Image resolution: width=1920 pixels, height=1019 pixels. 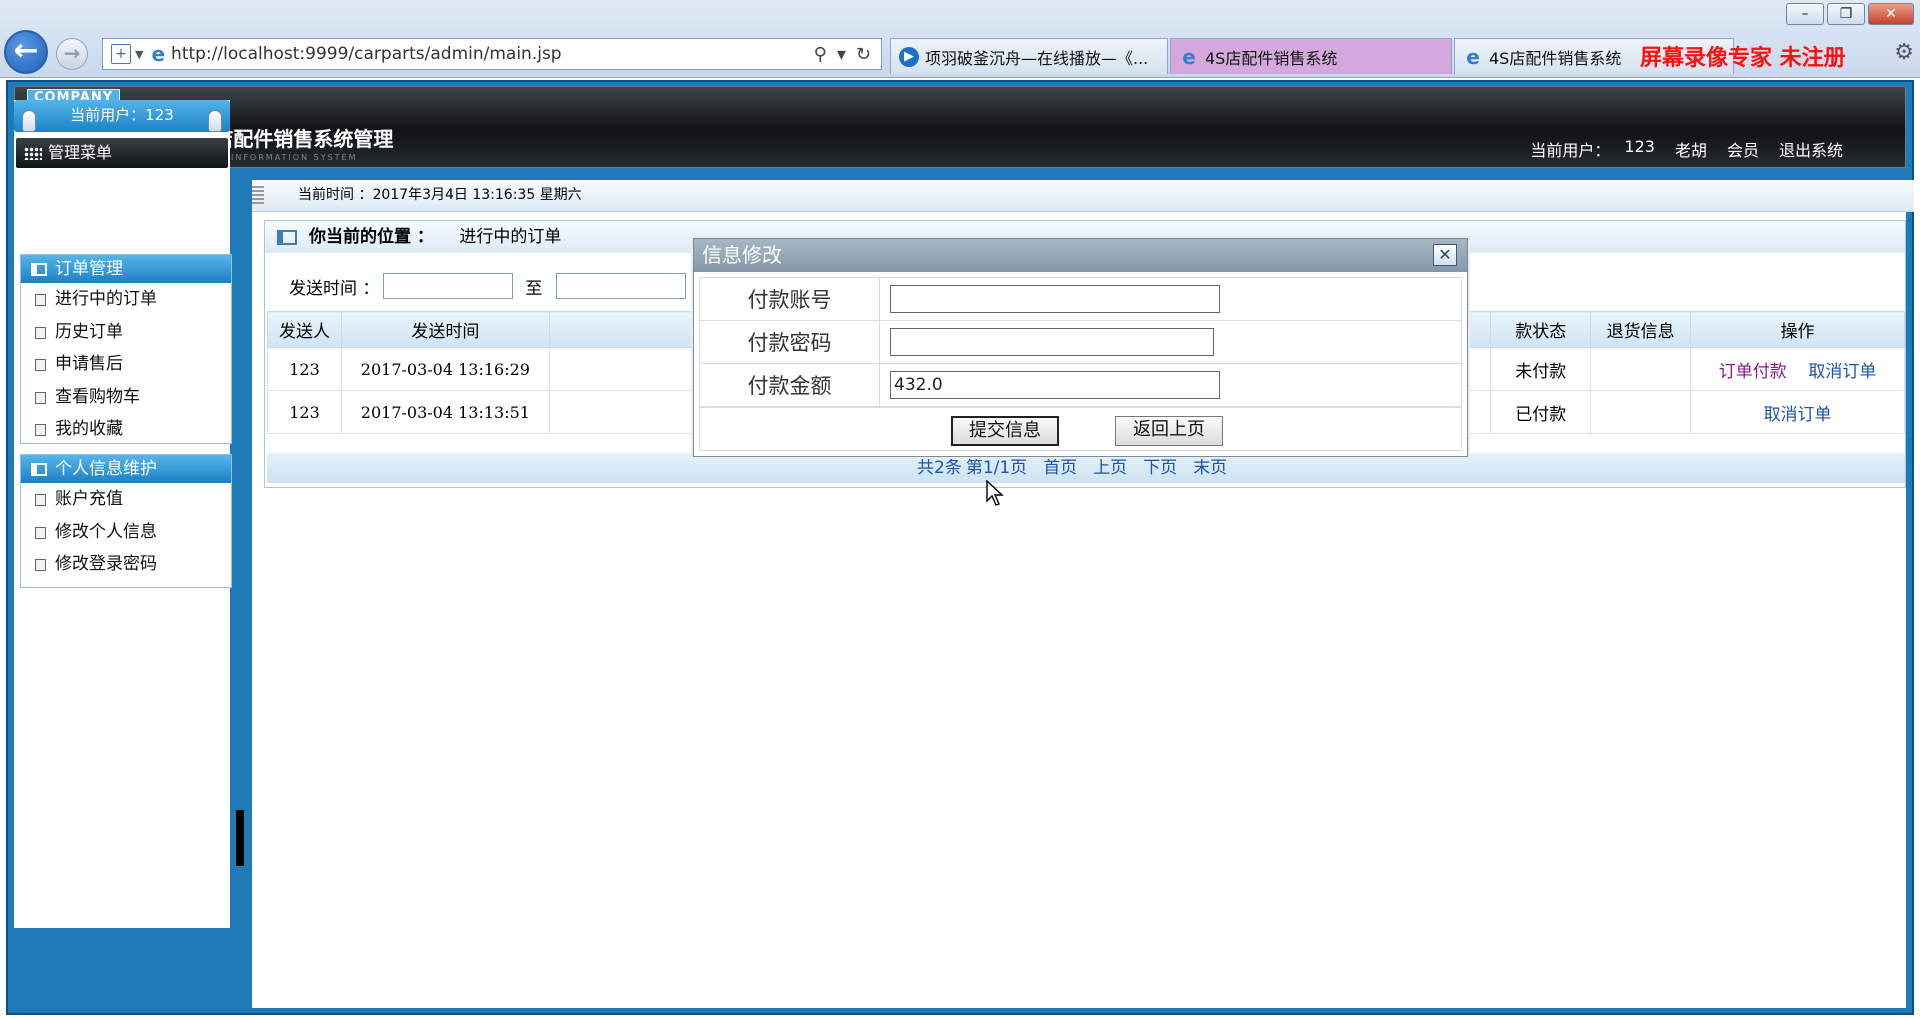 I want to click on total-count: 共2条, so click(x=939, y=468).